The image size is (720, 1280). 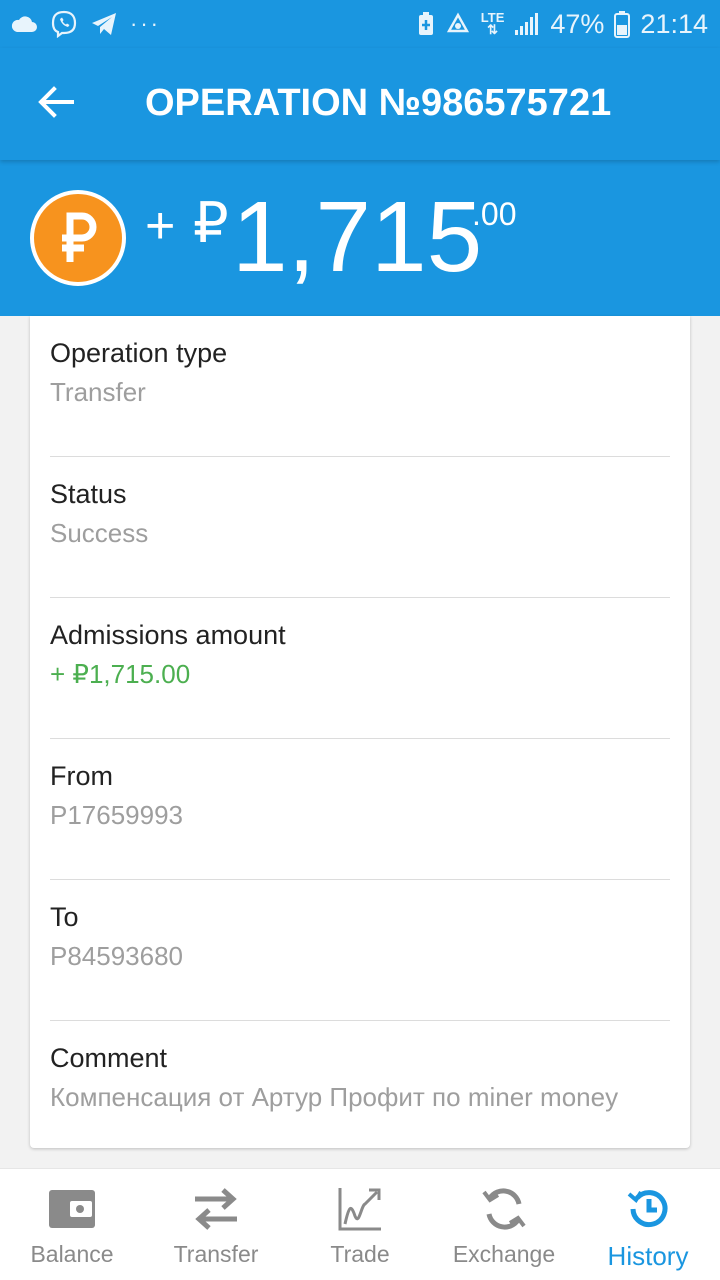 I want to click on nav-exchange: Exchange, so click(x=504, y=1224).